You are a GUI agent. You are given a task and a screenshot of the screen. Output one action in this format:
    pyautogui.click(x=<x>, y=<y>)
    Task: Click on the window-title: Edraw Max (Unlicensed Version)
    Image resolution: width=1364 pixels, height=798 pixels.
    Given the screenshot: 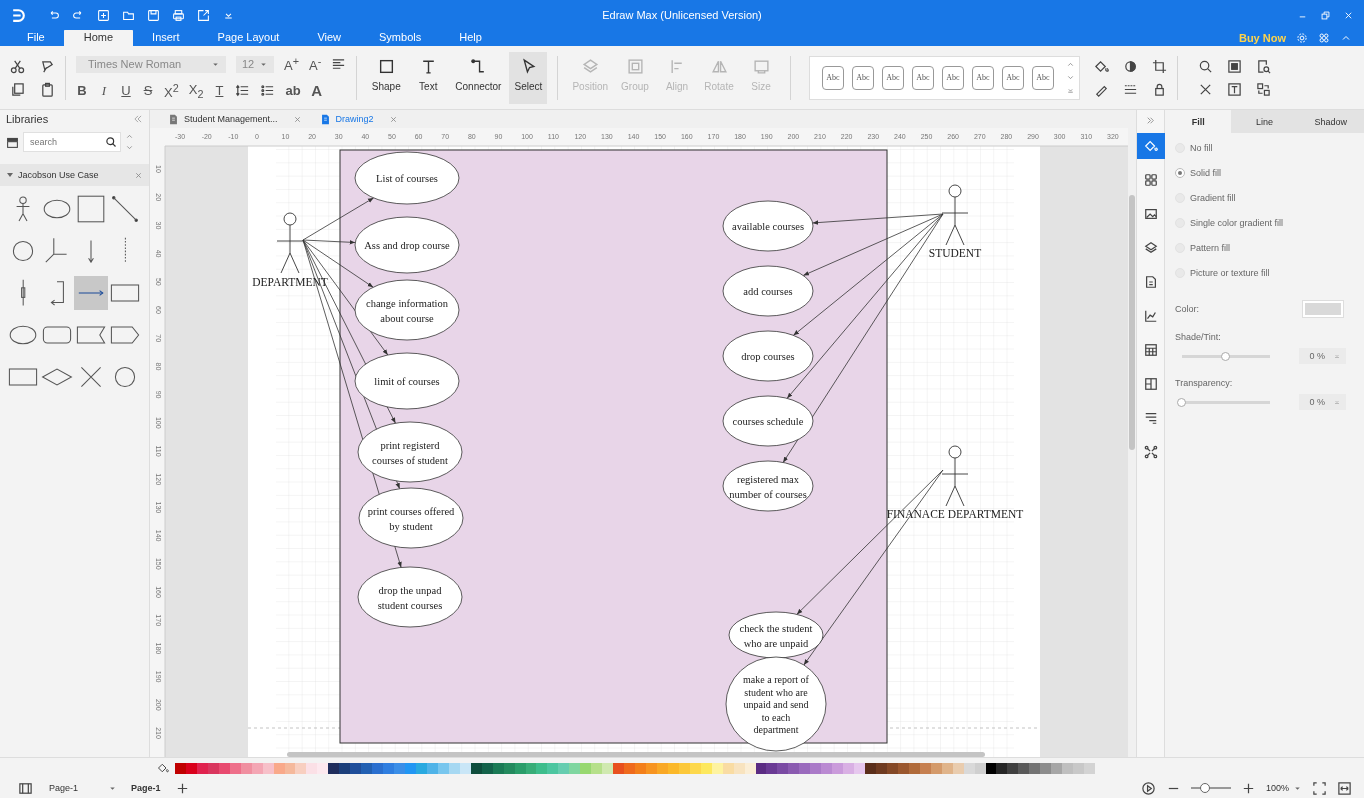 What is the action you would take?
    pyautogui.click(x=682, y=15)
    